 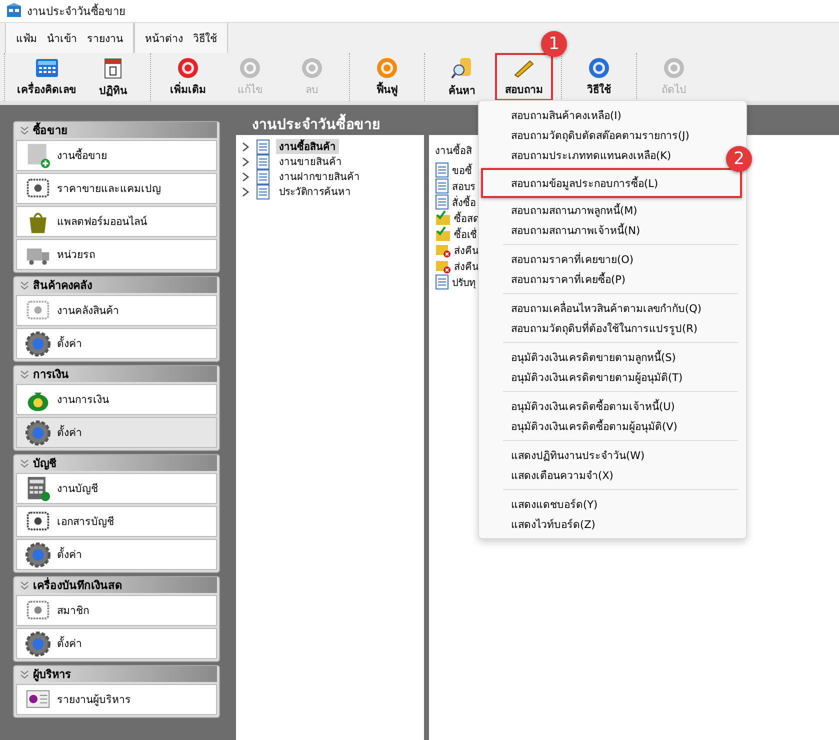 What do you see at coordinates (116, 188) in the screenshot?
I see `sidebar-item: ราคาขายและแคมเปญ` at bounding box center [116, 188].